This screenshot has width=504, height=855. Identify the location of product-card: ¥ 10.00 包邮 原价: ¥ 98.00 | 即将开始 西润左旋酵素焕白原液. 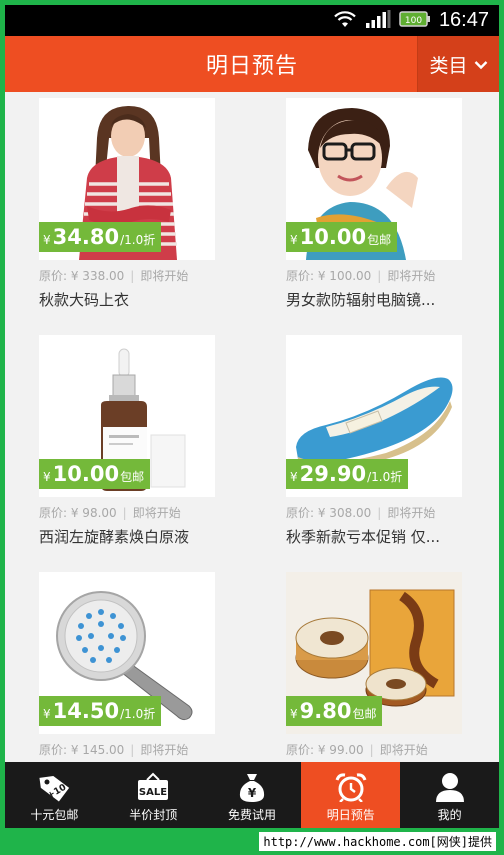
(127, 441).